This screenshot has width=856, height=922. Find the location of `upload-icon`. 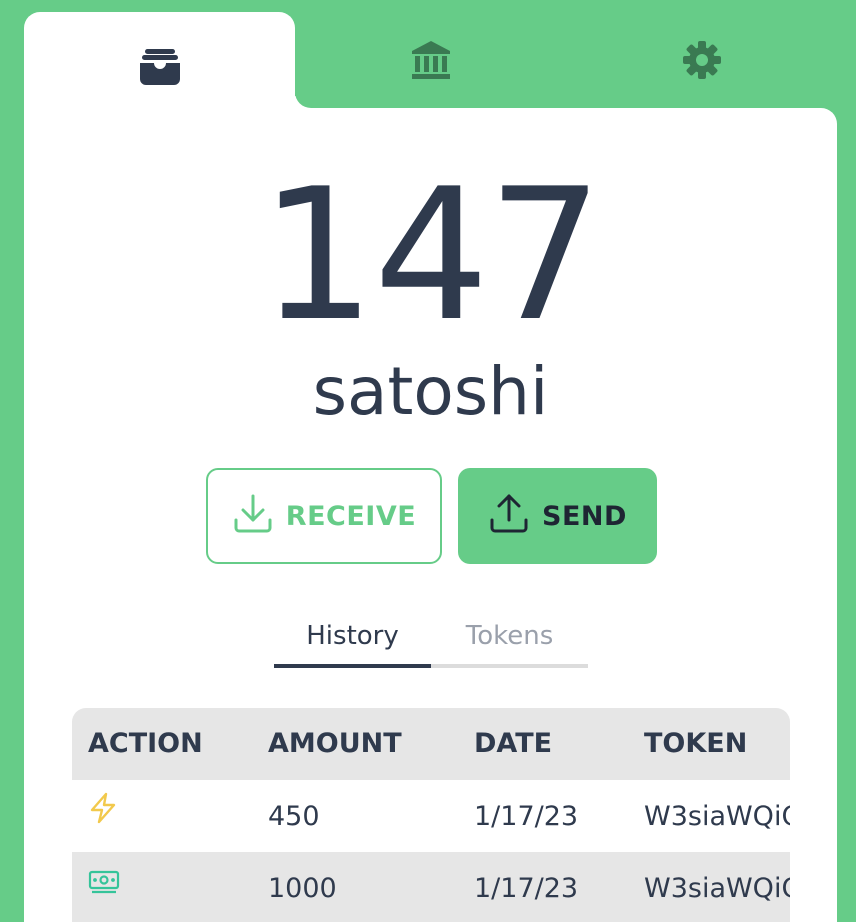

upload-icon is located at coordinates (509, 516).